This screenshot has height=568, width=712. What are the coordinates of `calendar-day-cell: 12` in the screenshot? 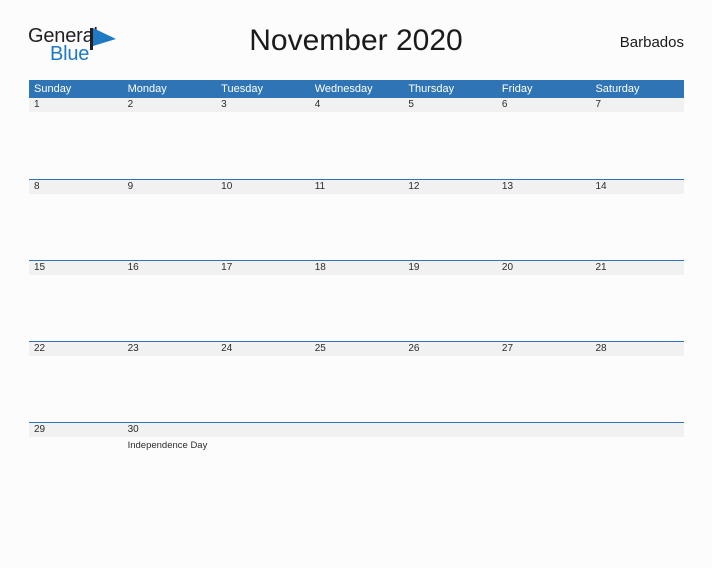 It's located at (450, 220).